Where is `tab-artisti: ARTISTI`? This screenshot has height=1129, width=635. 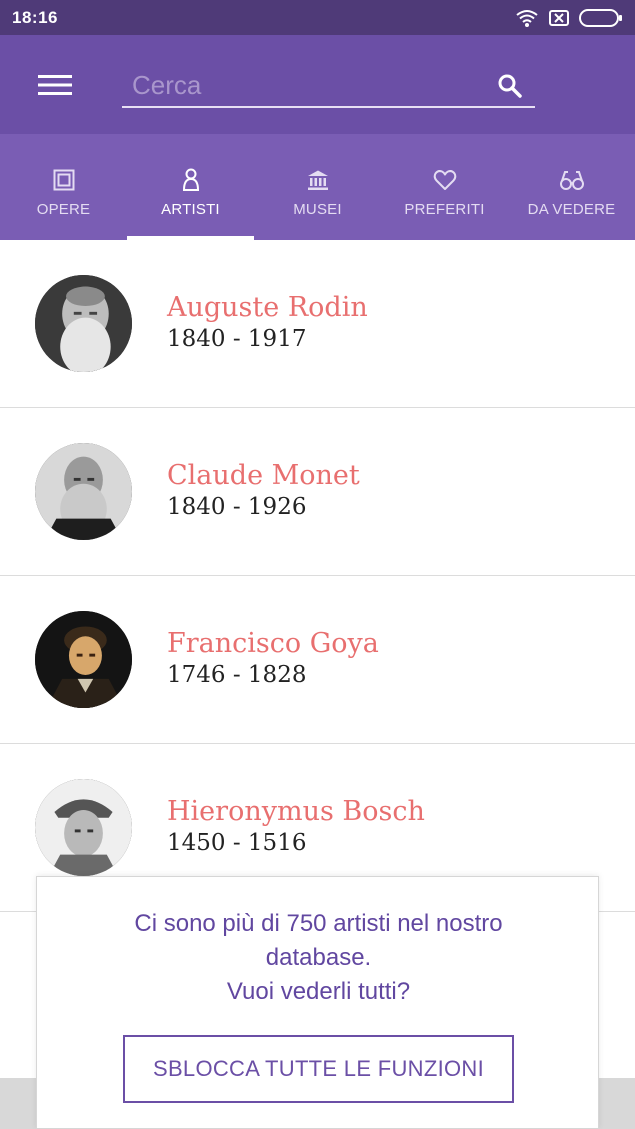 tab-artisti: ARTISTI is located at coordinates (190, 187).